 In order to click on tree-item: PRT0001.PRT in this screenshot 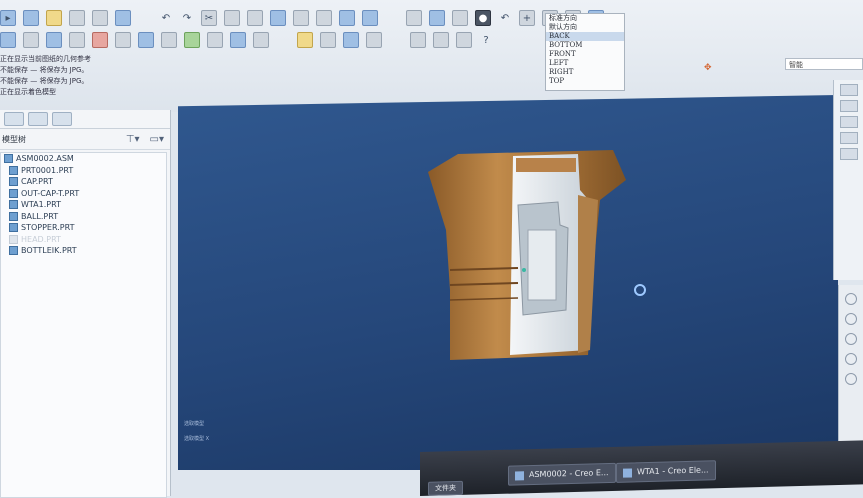, I will do `click(83, 171)`.